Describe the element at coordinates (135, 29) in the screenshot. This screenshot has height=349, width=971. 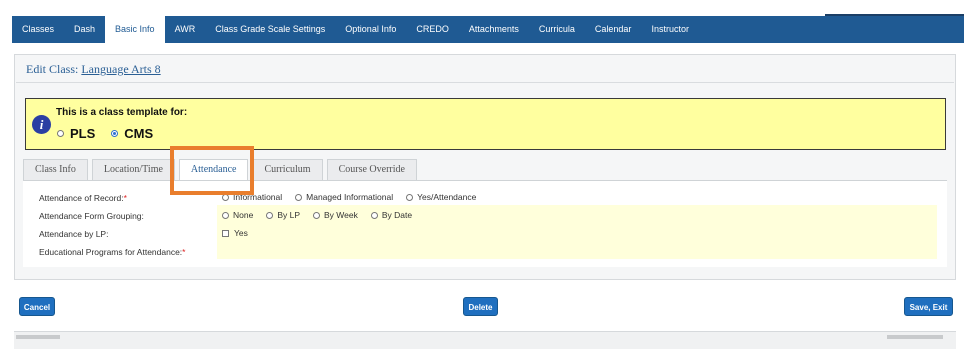
I see `nav-tab-basic-info: Basic Info` at that location.